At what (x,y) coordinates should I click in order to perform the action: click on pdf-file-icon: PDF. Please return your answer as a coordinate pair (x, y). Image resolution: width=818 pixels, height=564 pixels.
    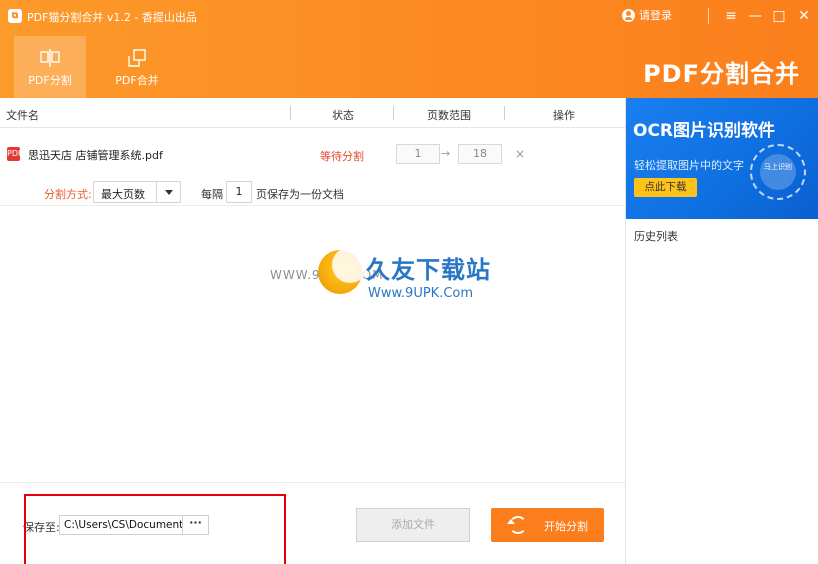
    Looking at the image, I should click on (15, 154).